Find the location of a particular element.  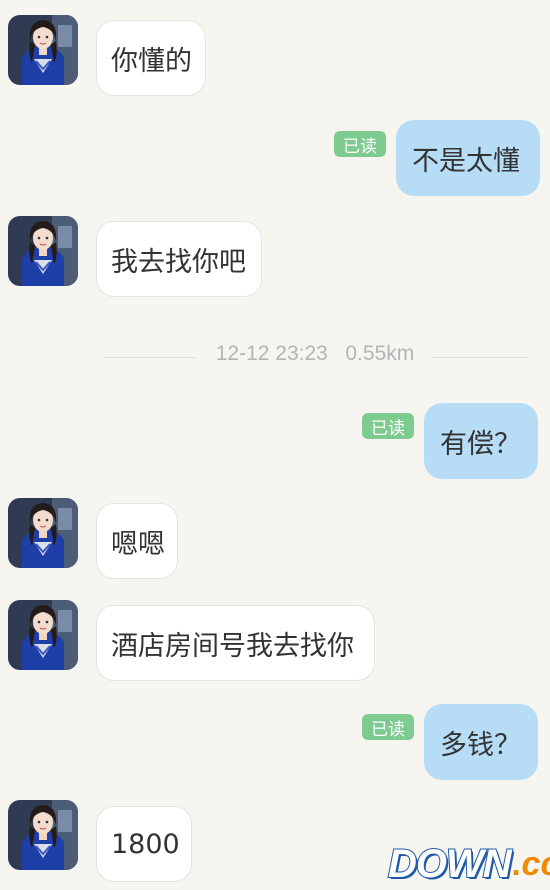

incoming-message-bubble: 1800 is located at coordinates (144, 844).